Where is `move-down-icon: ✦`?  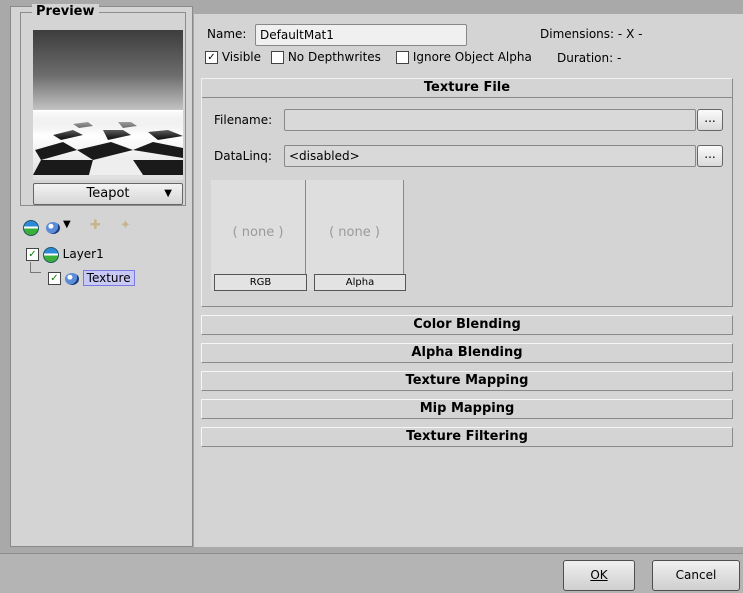
move-down-icon: ✦ is located at coordinates (125, 225).